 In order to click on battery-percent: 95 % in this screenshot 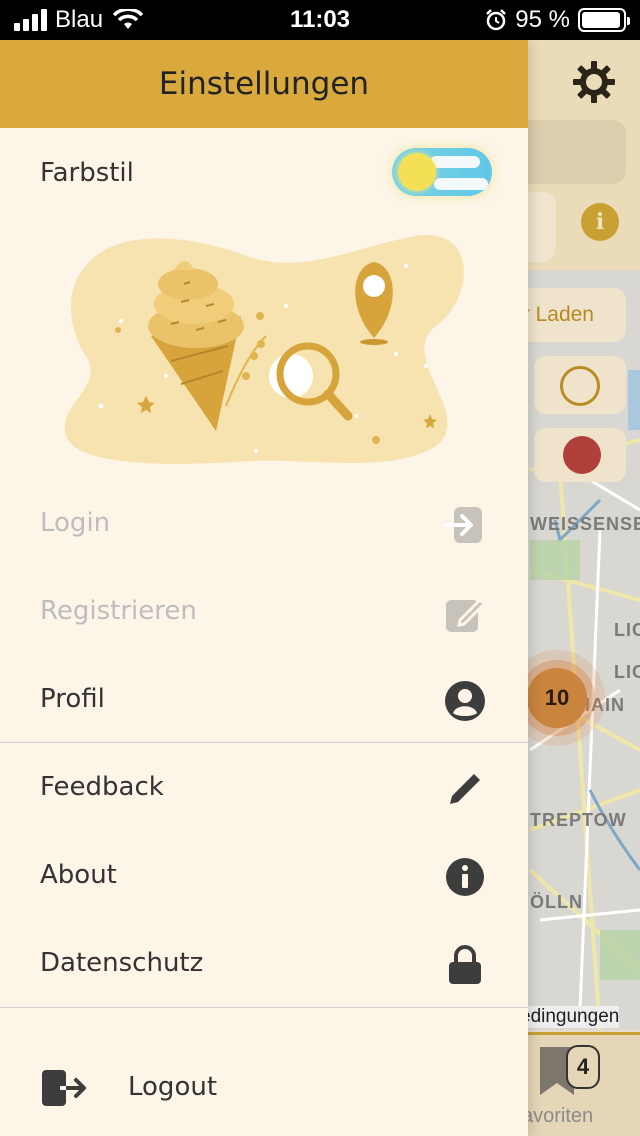, I will do `click(542, 19)`.